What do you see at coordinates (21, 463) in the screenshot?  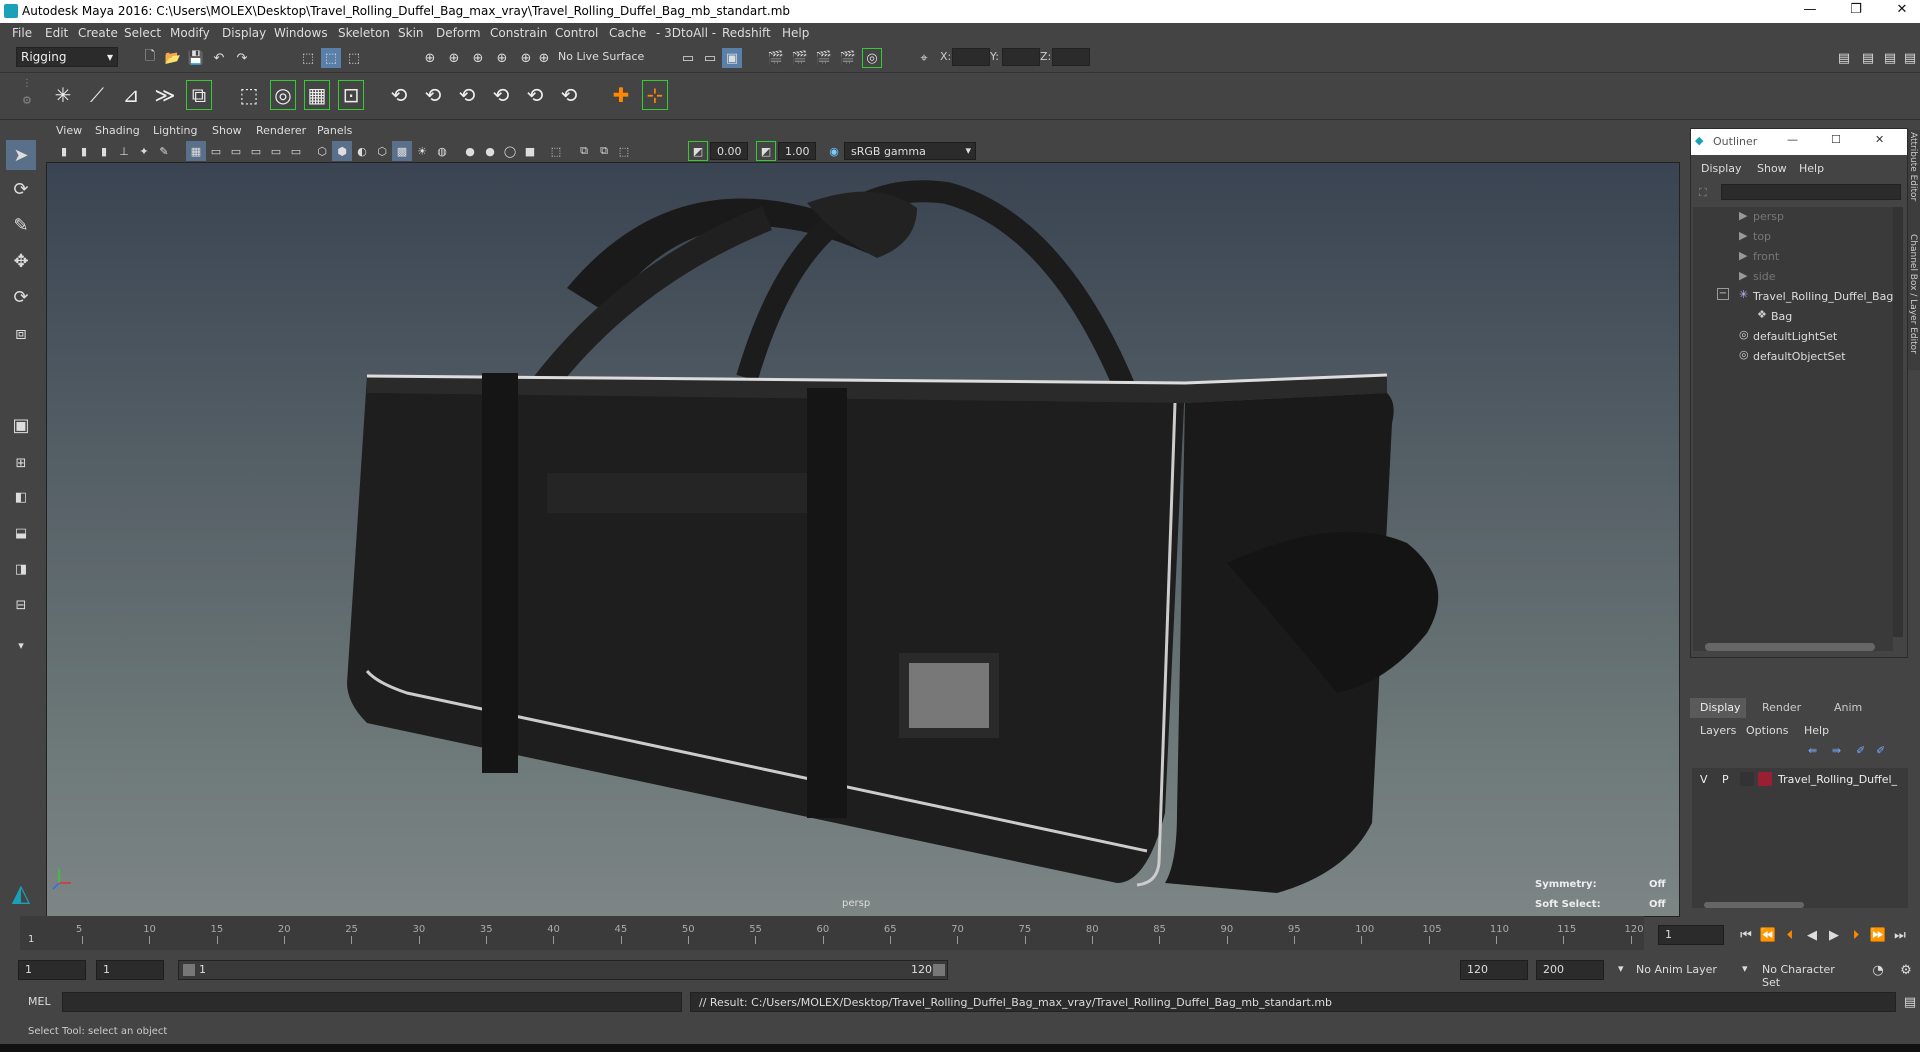 I see `four-view-layout-icon: ⊞` at bounding box center [21, 463].